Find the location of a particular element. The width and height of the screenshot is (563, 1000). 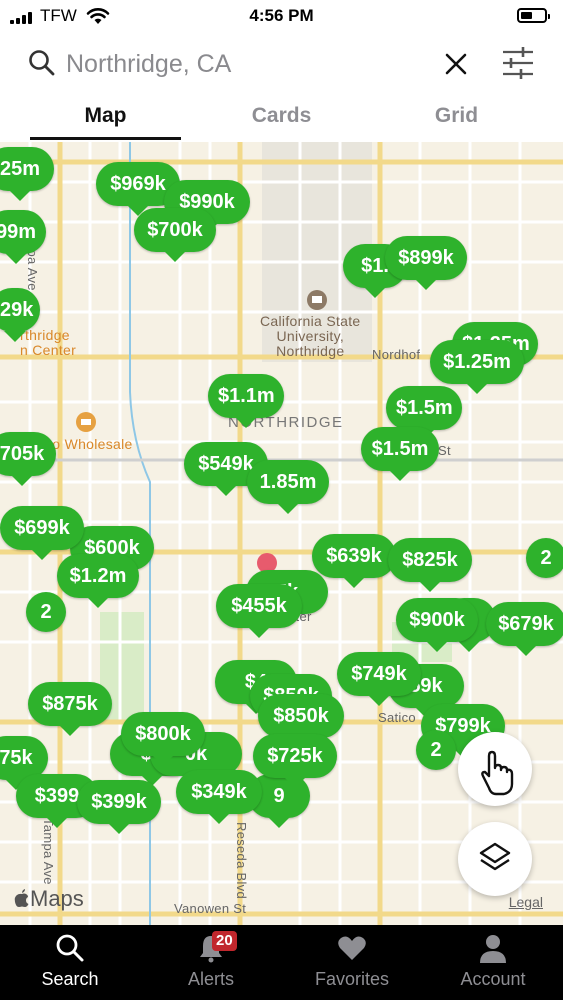

bottom-nav: Search 20 Alerts Favorites Account is located at coordinates (281, 962).